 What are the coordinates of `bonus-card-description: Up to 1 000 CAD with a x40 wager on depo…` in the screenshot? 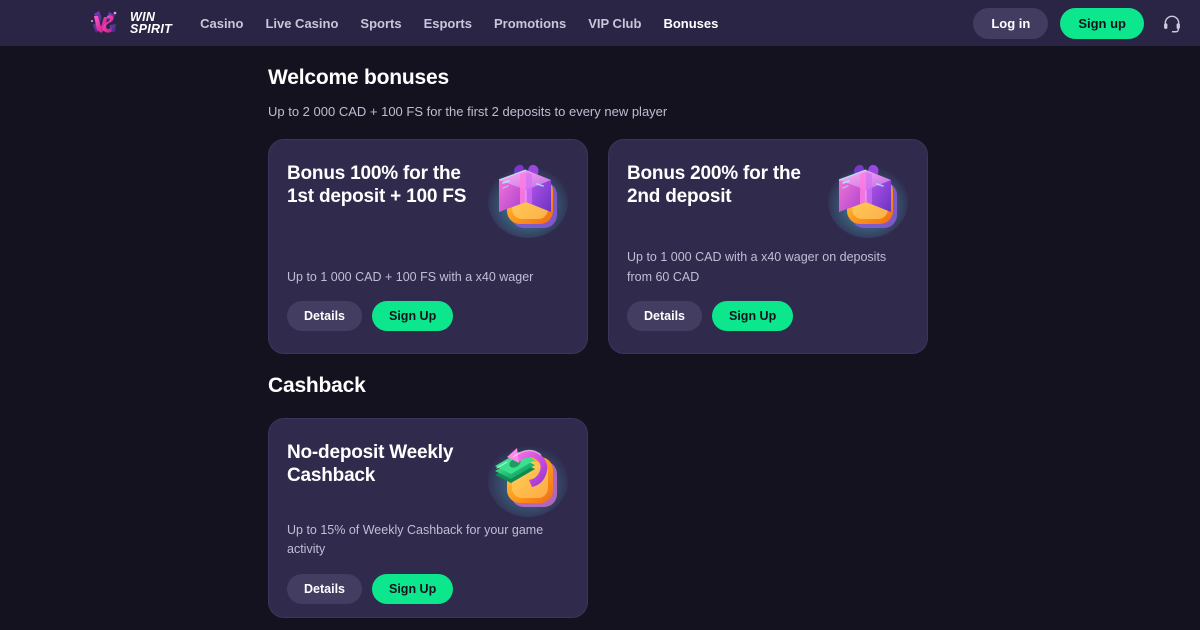 It's located at (757, 267).